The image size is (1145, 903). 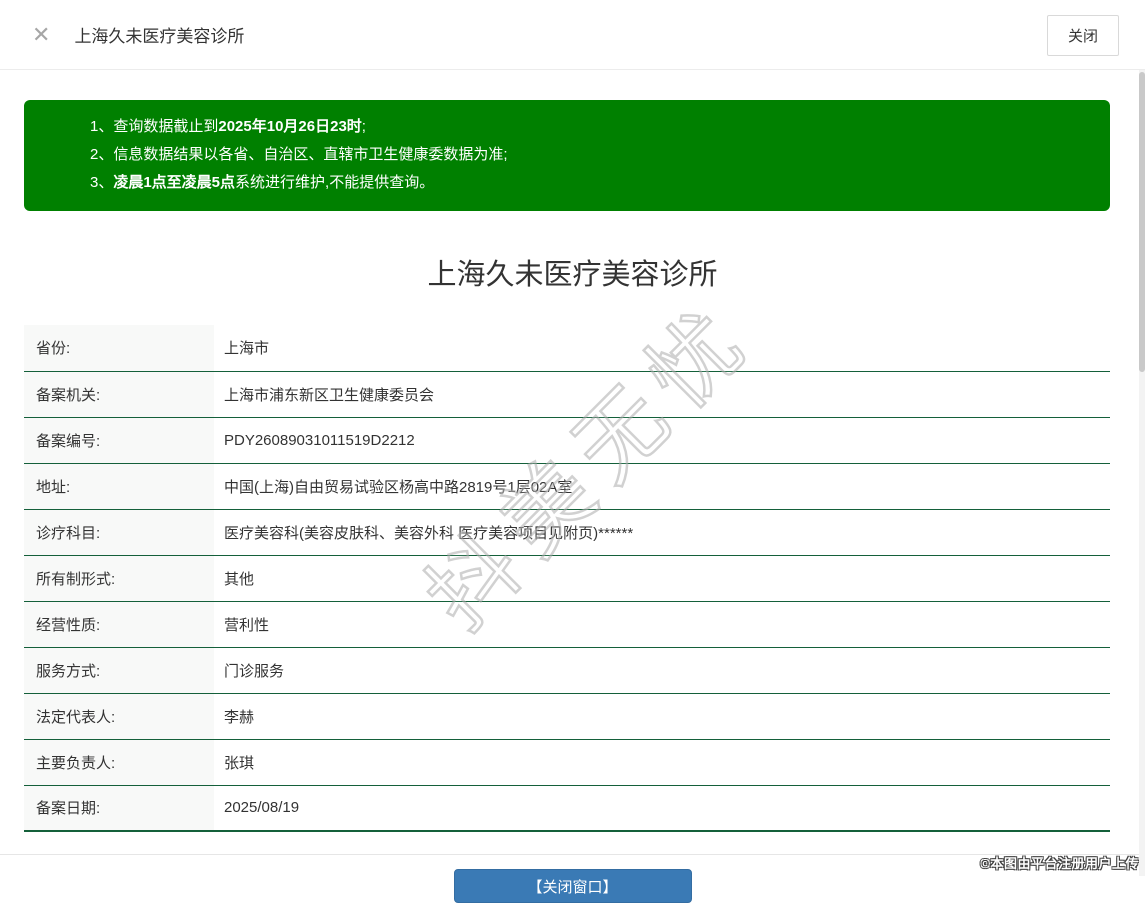 I want to click on table-row: 所有制形式: 其他, so click(x=567, y=578).